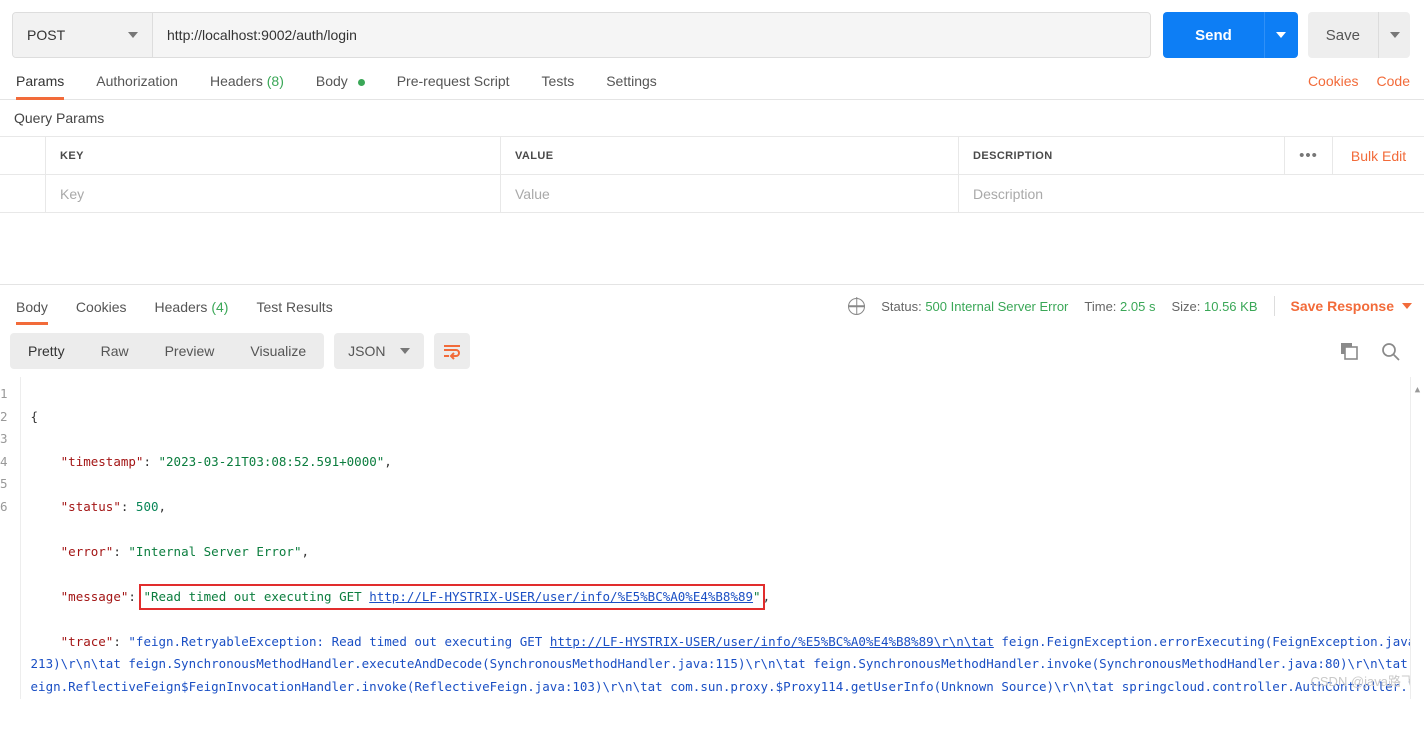 This screenshot has height=735, width=1424. What do you see at coordinates (1191, 193) in the screenshot?
I see `param-description-input: Description` at bounding box center [1191, 193].